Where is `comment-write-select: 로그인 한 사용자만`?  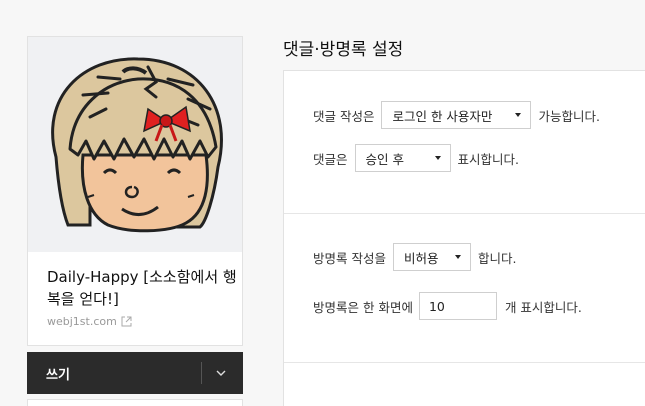
comment-write-select: 로그인 한 사용자만 is located at coordinates (456, 115).